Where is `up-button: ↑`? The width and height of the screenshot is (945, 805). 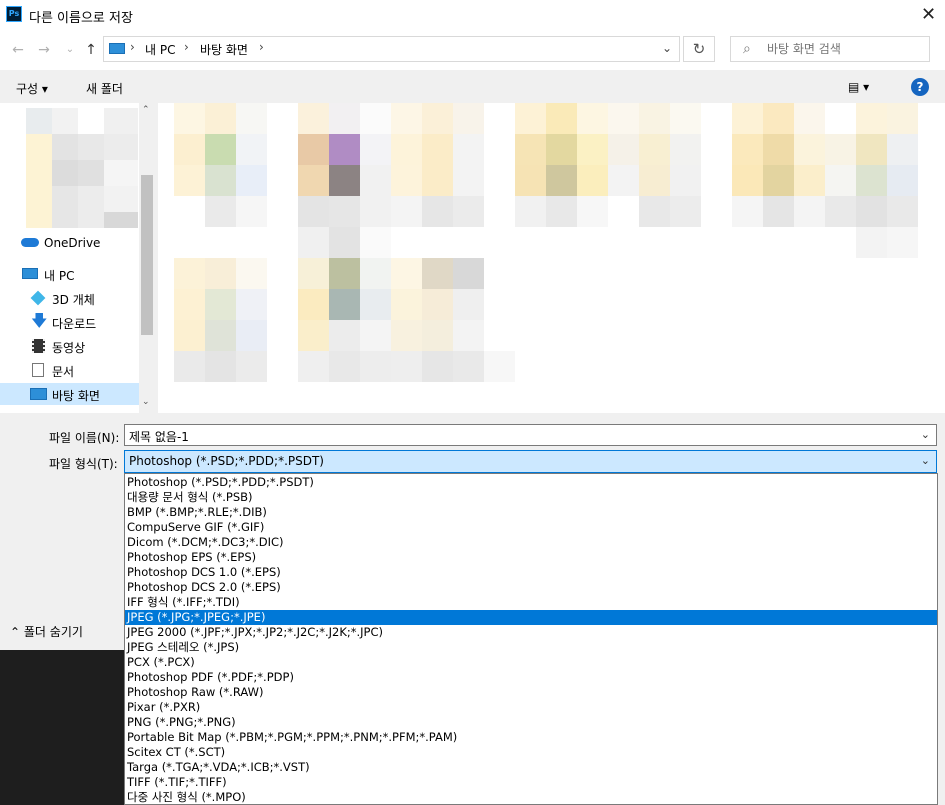
up-button: ↑ is located at coordinates (91, 50).